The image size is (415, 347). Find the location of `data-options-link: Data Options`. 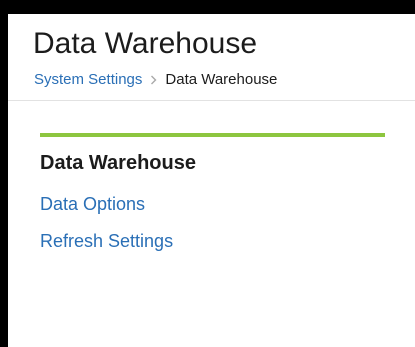

data-options-link: Data Options is located at coordinates (92, 204).